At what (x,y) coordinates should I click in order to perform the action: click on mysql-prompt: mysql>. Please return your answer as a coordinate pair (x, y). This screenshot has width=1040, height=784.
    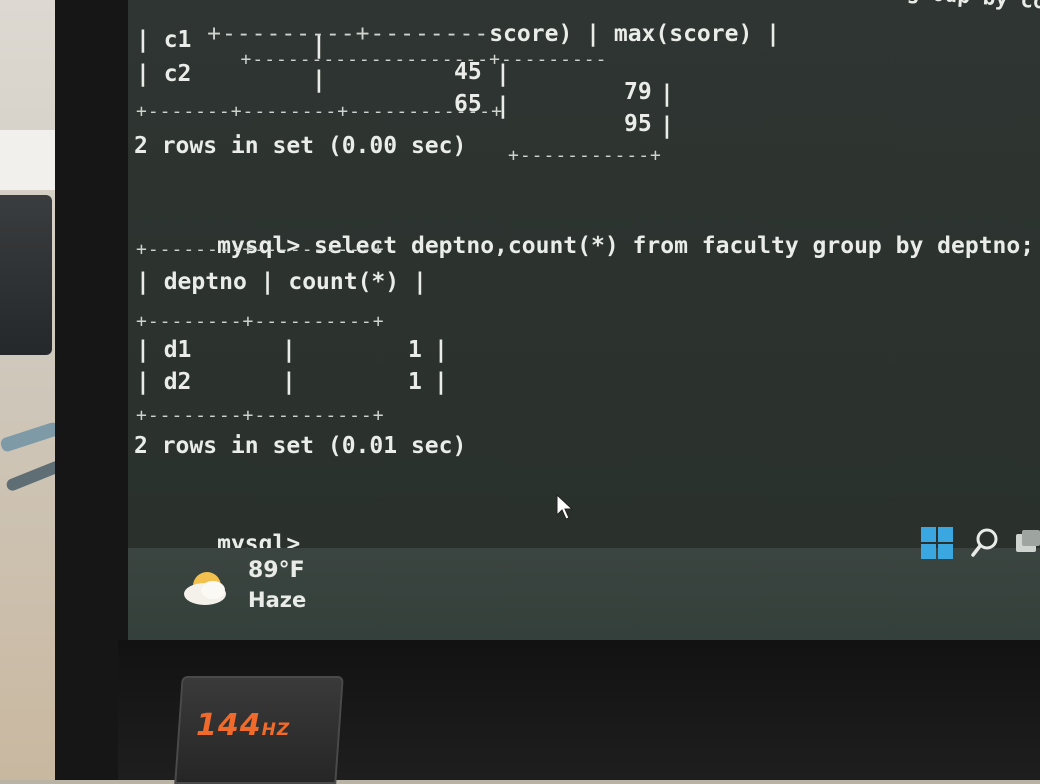
    Looking at the image, I should click on (259, 539).